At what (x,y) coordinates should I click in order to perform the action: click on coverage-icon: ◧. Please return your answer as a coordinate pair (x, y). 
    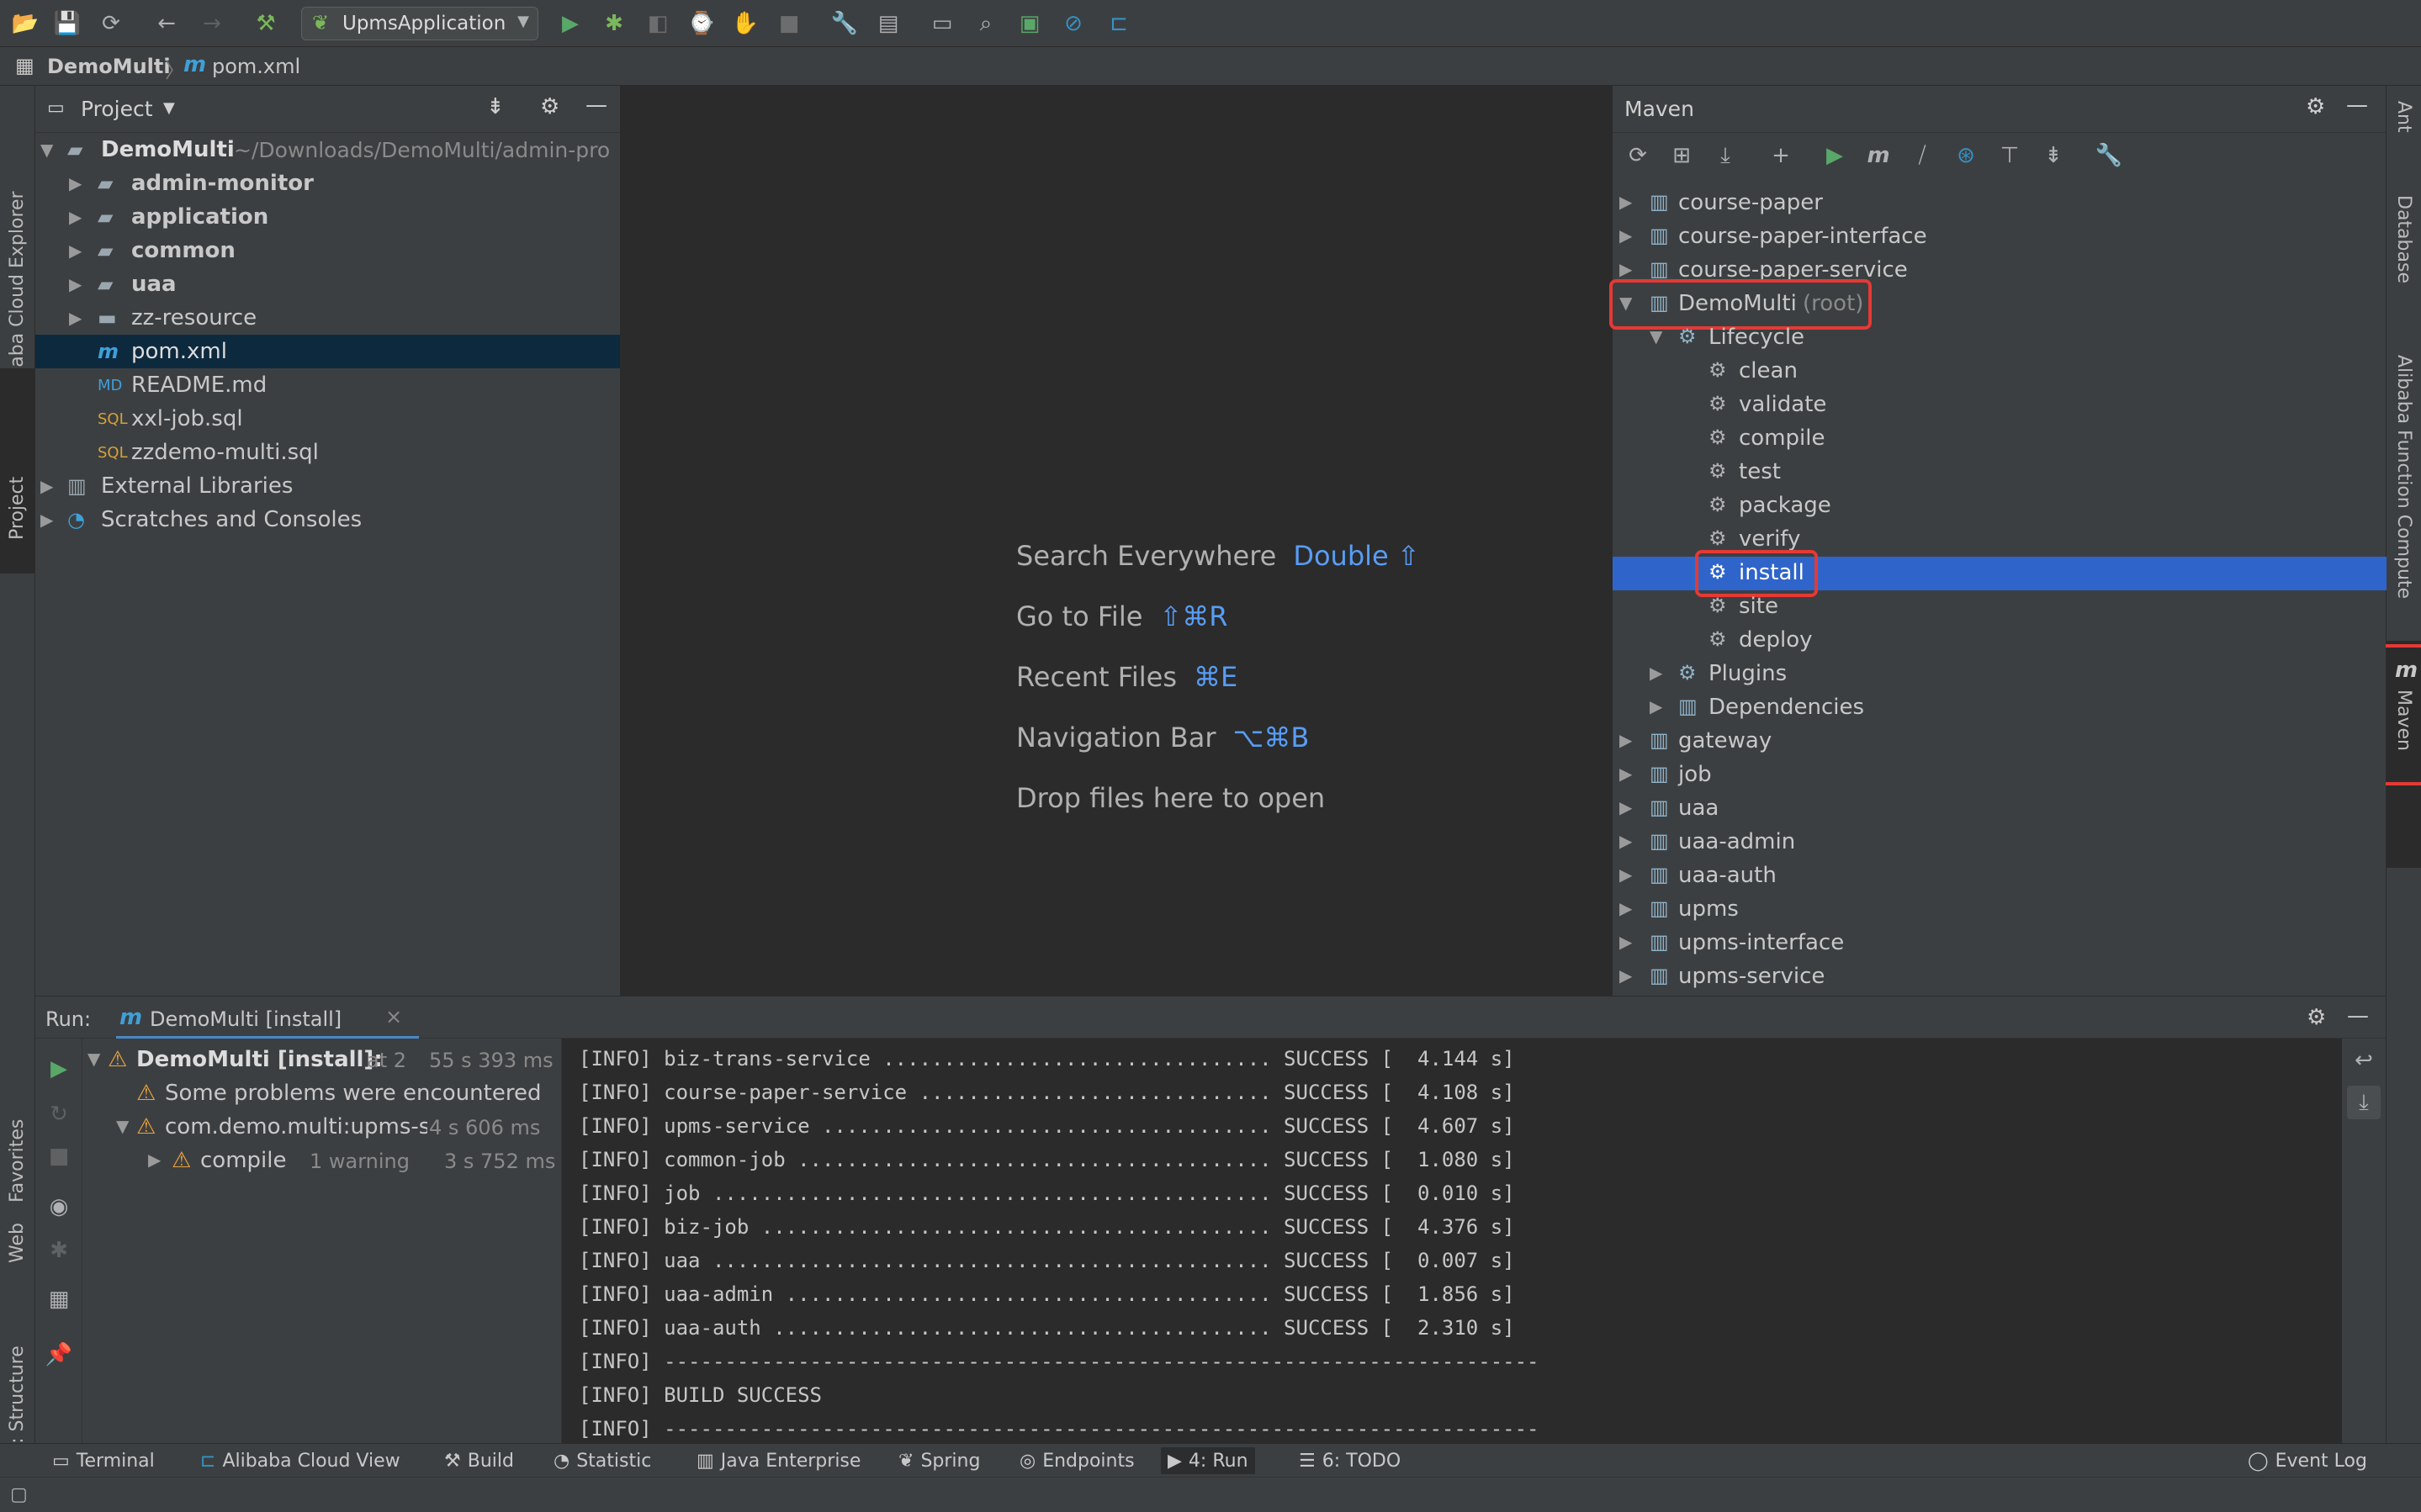
    Looking at the image, I should click on (658, 23).